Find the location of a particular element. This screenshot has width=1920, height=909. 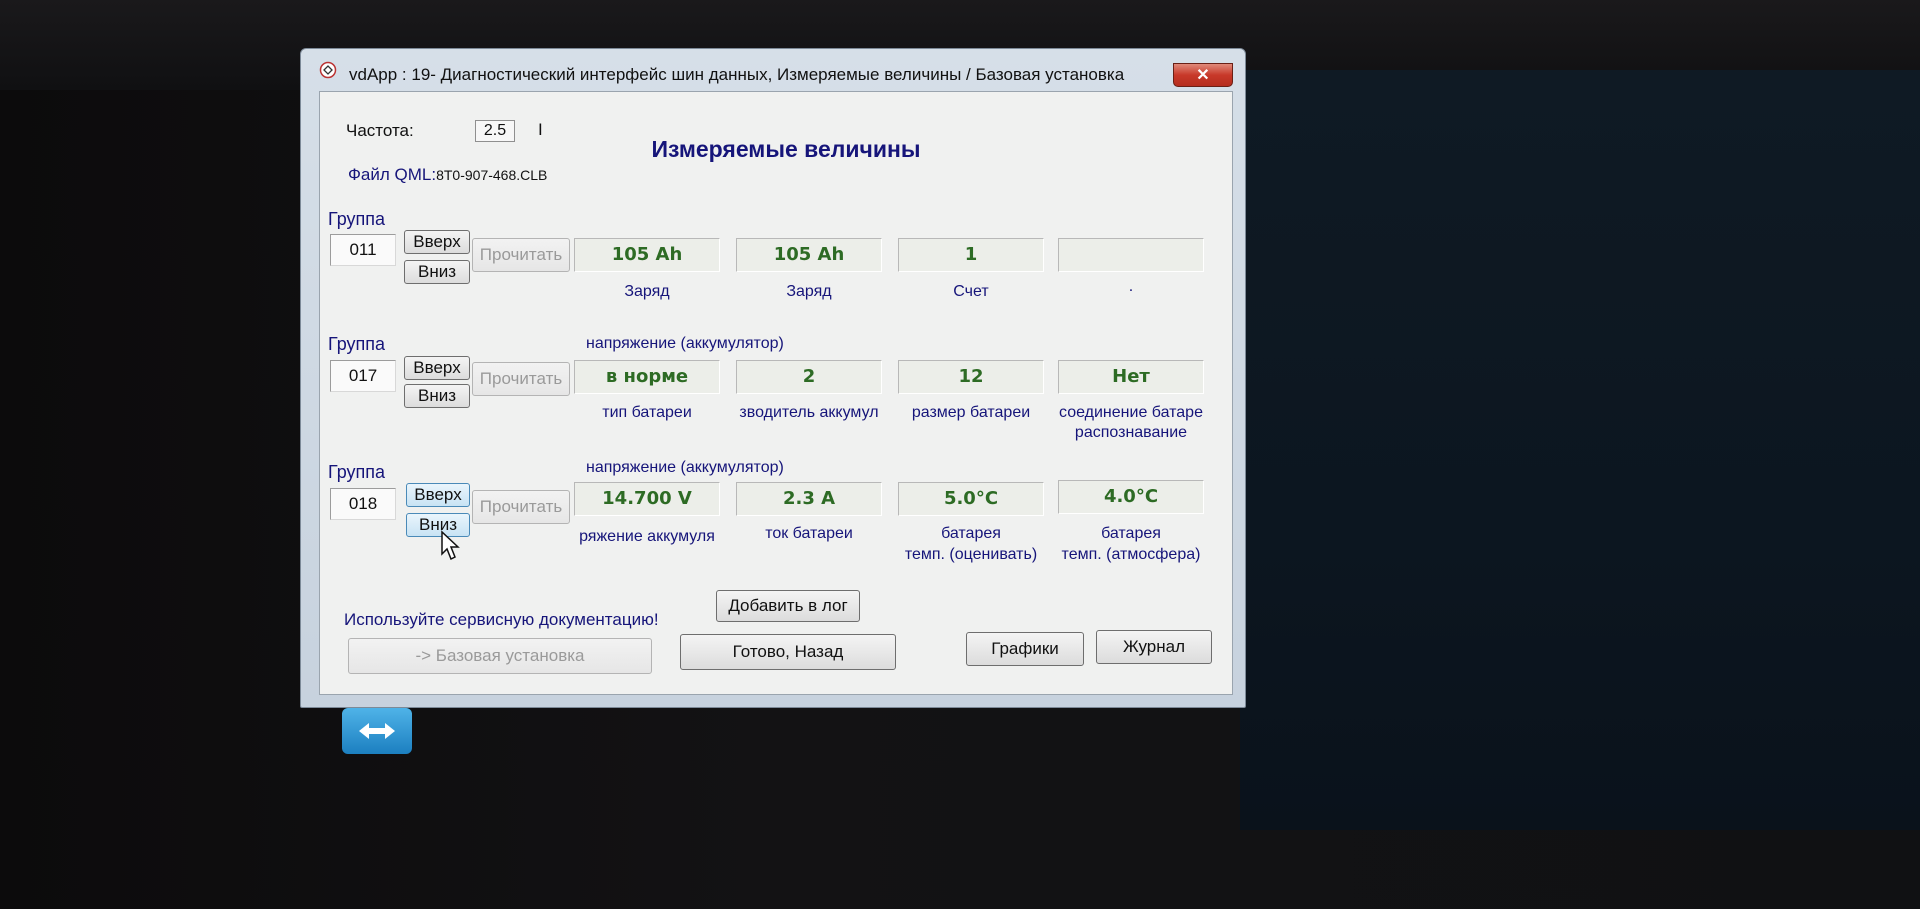

value-caption-line2: темп. (атмосфера) is located at coordinates (1131, 554).